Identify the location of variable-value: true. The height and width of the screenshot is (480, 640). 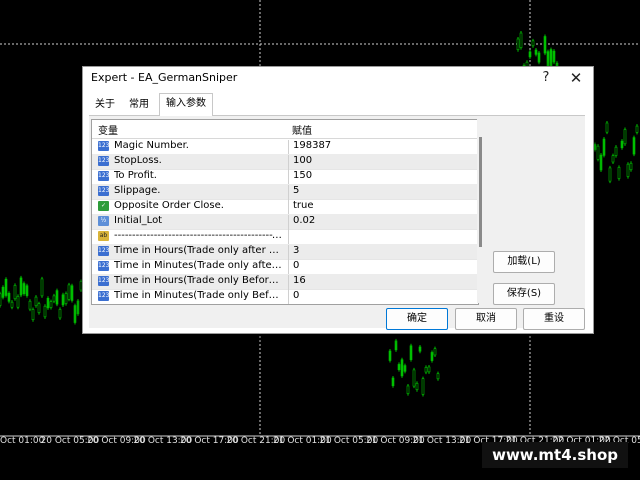
(380, 207).